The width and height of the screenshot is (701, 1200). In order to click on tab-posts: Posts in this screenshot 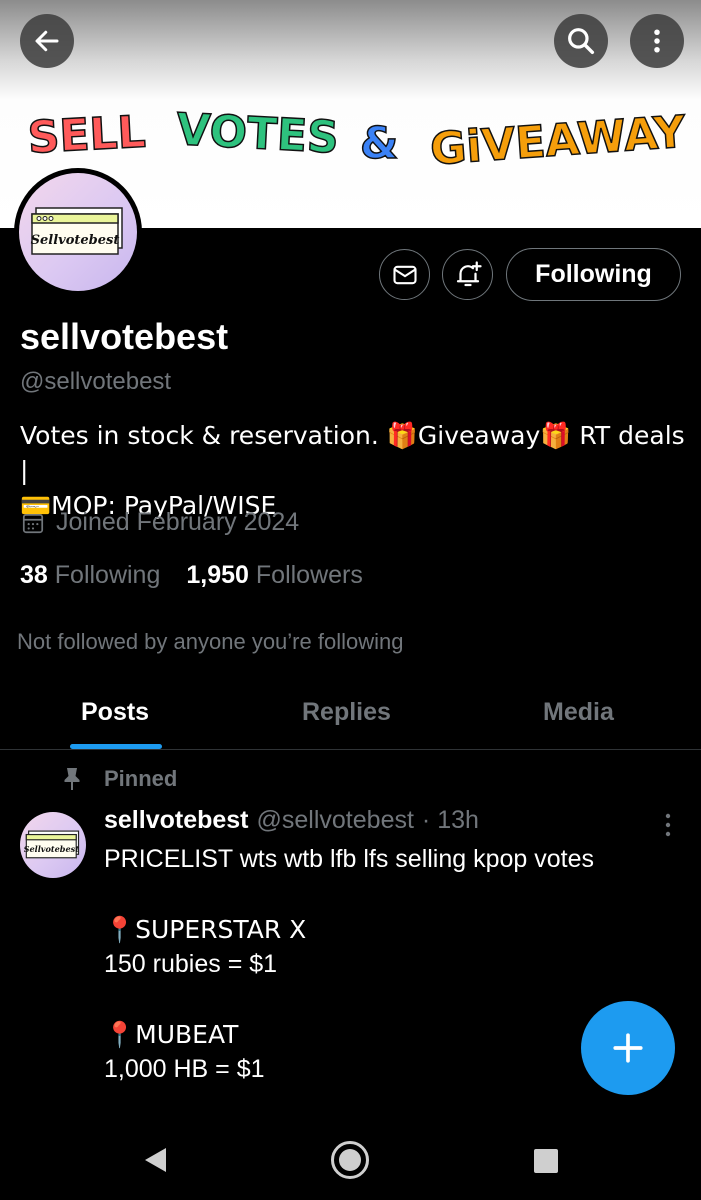, I will do `click(115, 712)`.